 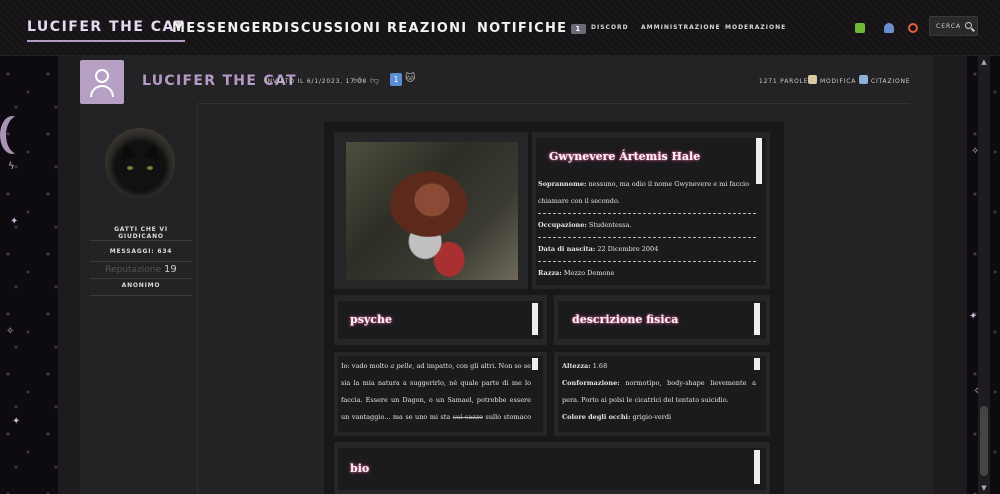 I want to click on character-photo, so click(x=432, y=211).